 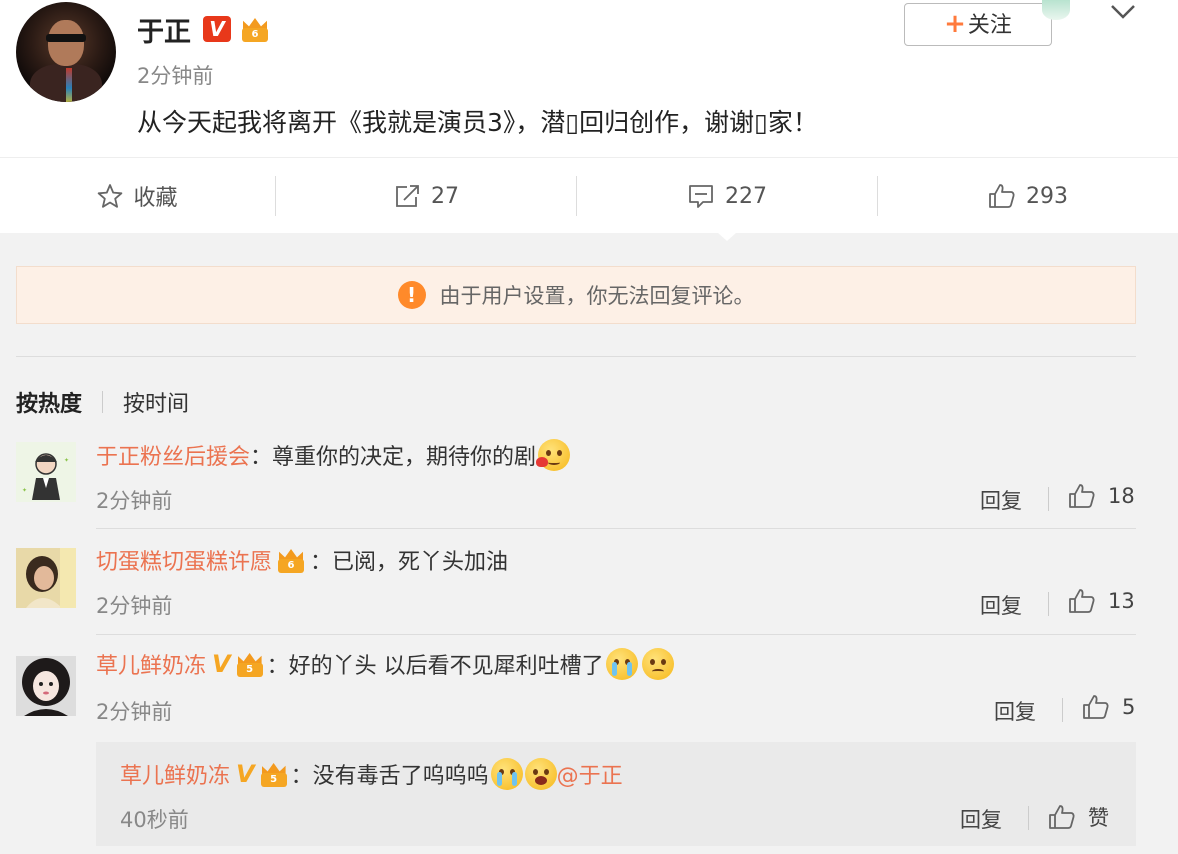 I want to click on repost-count: 27, so click(x=445, y=196).